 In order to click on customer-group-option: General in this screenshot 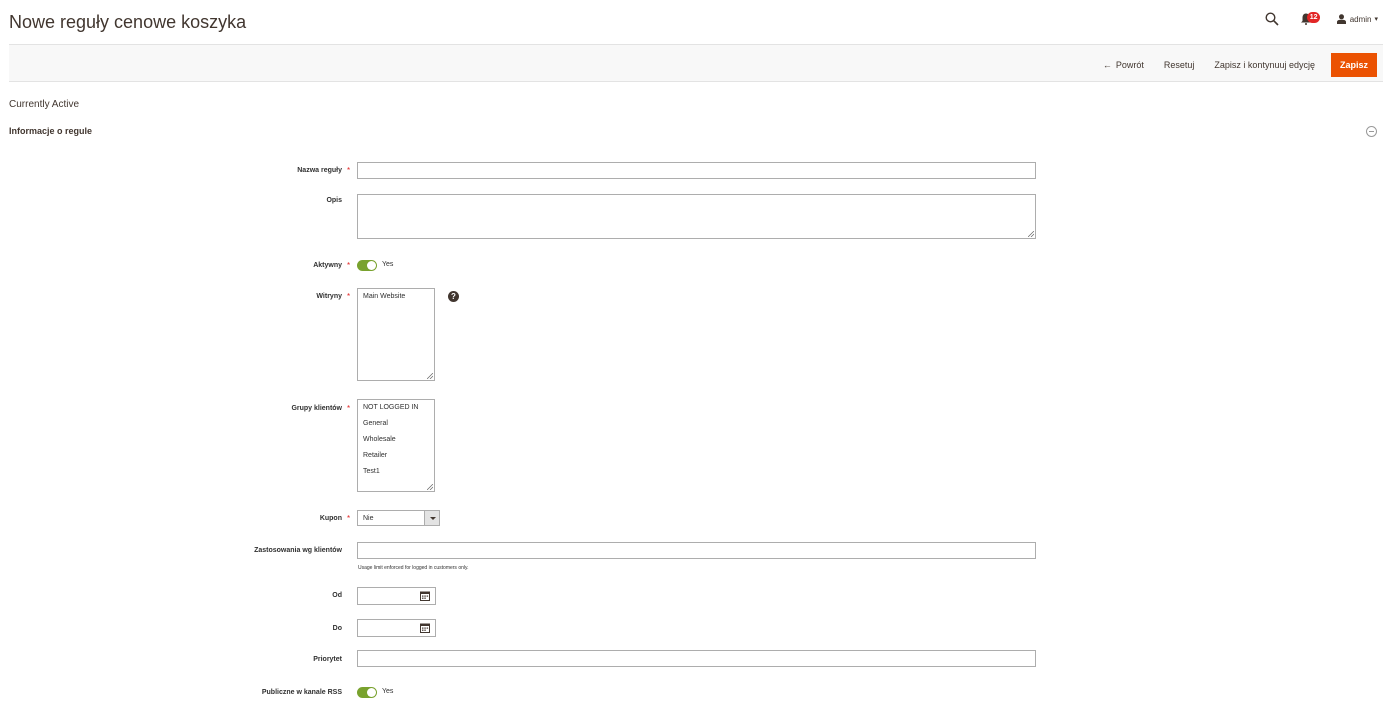, I will do `click(396, 424)`.